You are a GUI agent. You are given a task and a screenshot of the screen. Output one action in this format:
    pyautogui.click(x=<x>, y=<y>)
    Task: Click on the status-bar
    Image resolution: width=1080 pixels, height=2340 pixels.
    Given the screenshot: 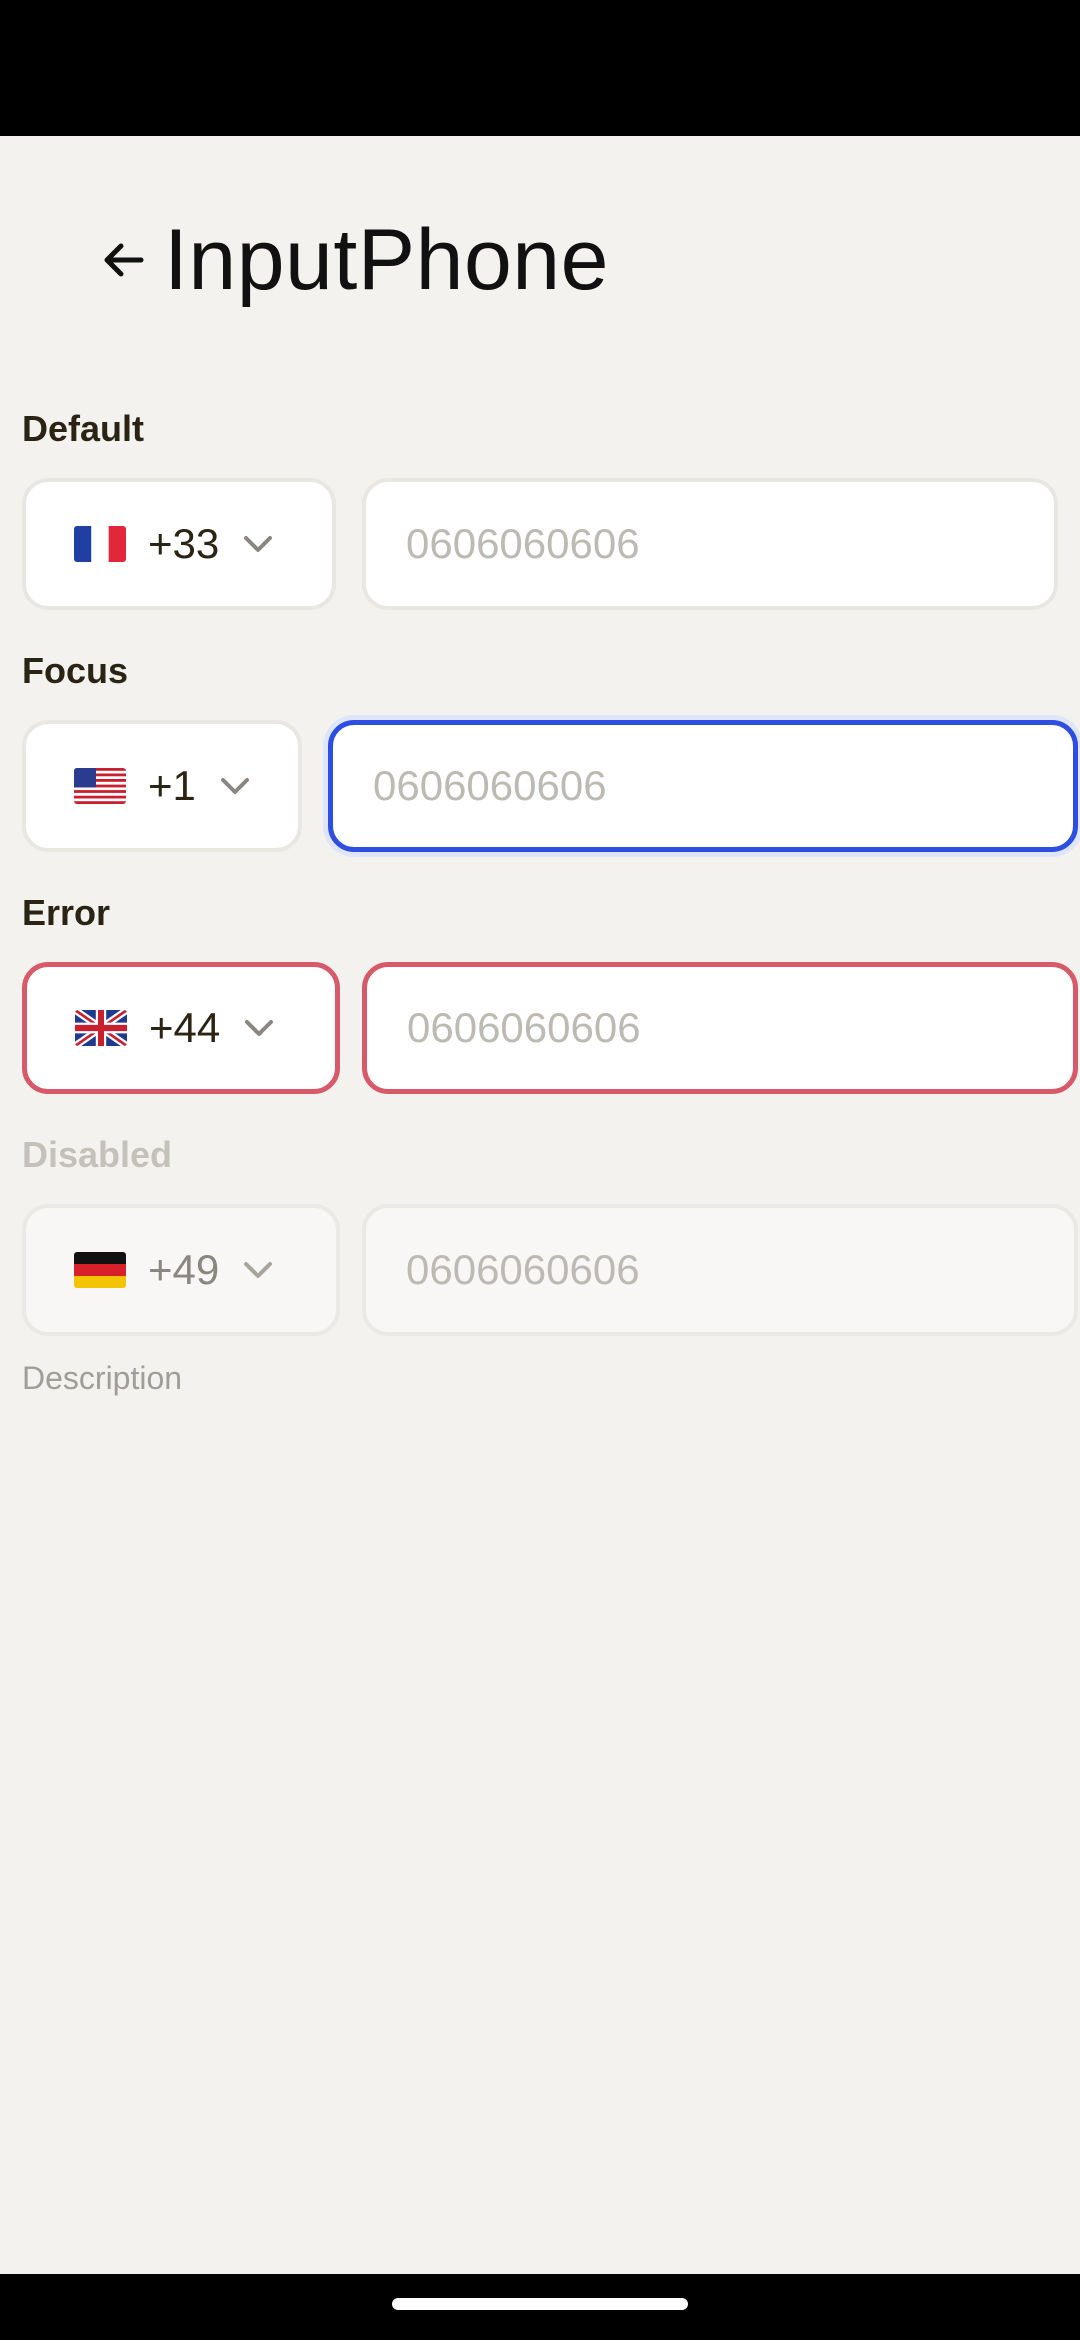 What is the action you would take?
    pyautogui.click(x=540, y=68)
    